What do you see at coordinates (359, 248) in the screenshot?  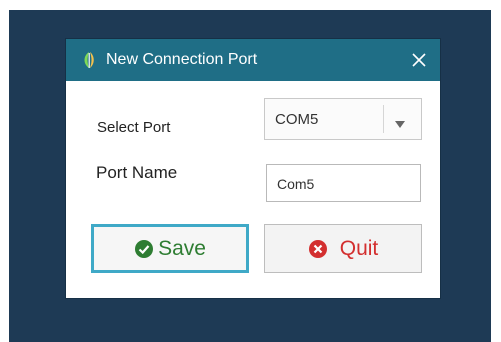 I see `quit-button-label: Quit` at bounding box center [359, 248].